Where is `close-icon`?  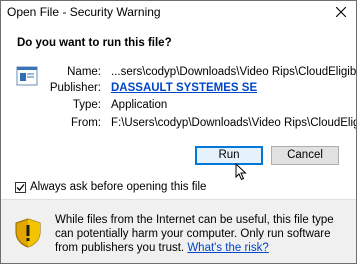 close-icon is located at coordinates (341, 12).